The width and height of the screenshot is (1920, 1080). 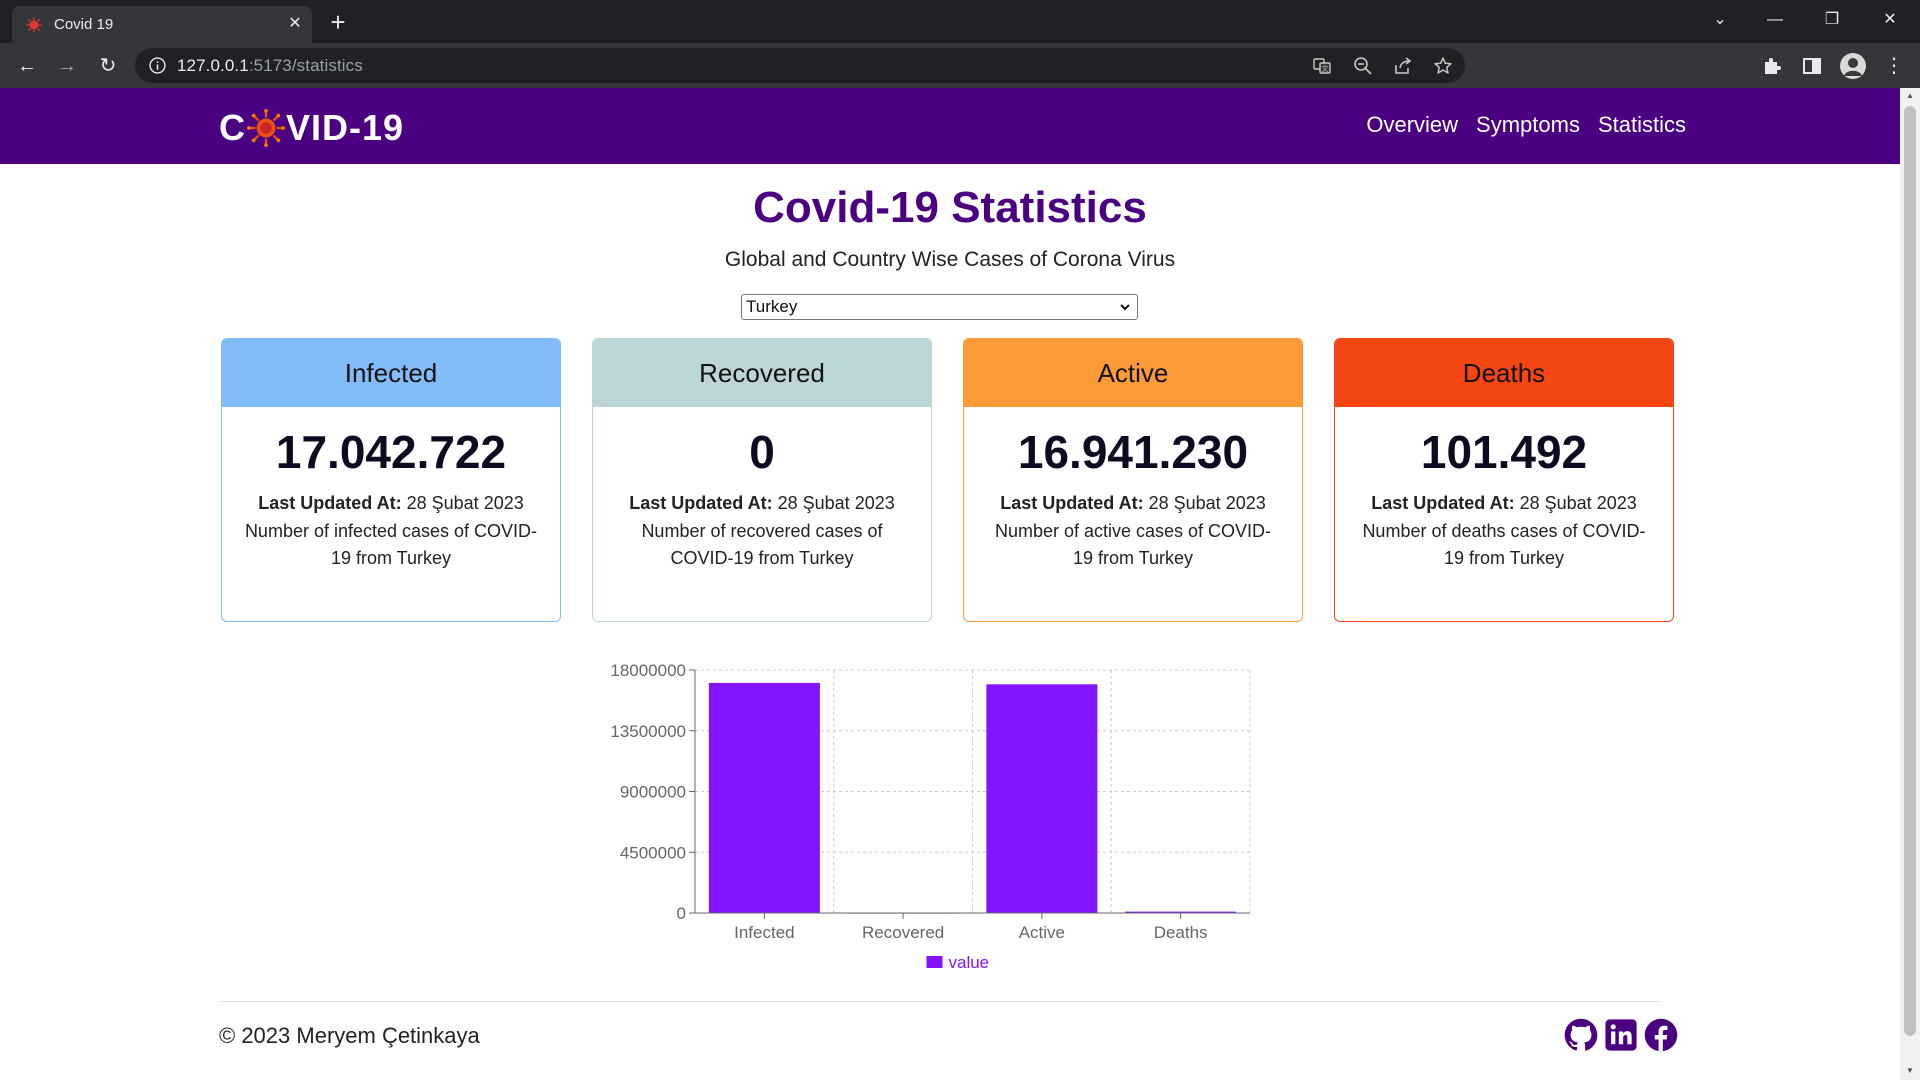 I want to click on country-select-value: Turkey, so click(x=772, y=306).